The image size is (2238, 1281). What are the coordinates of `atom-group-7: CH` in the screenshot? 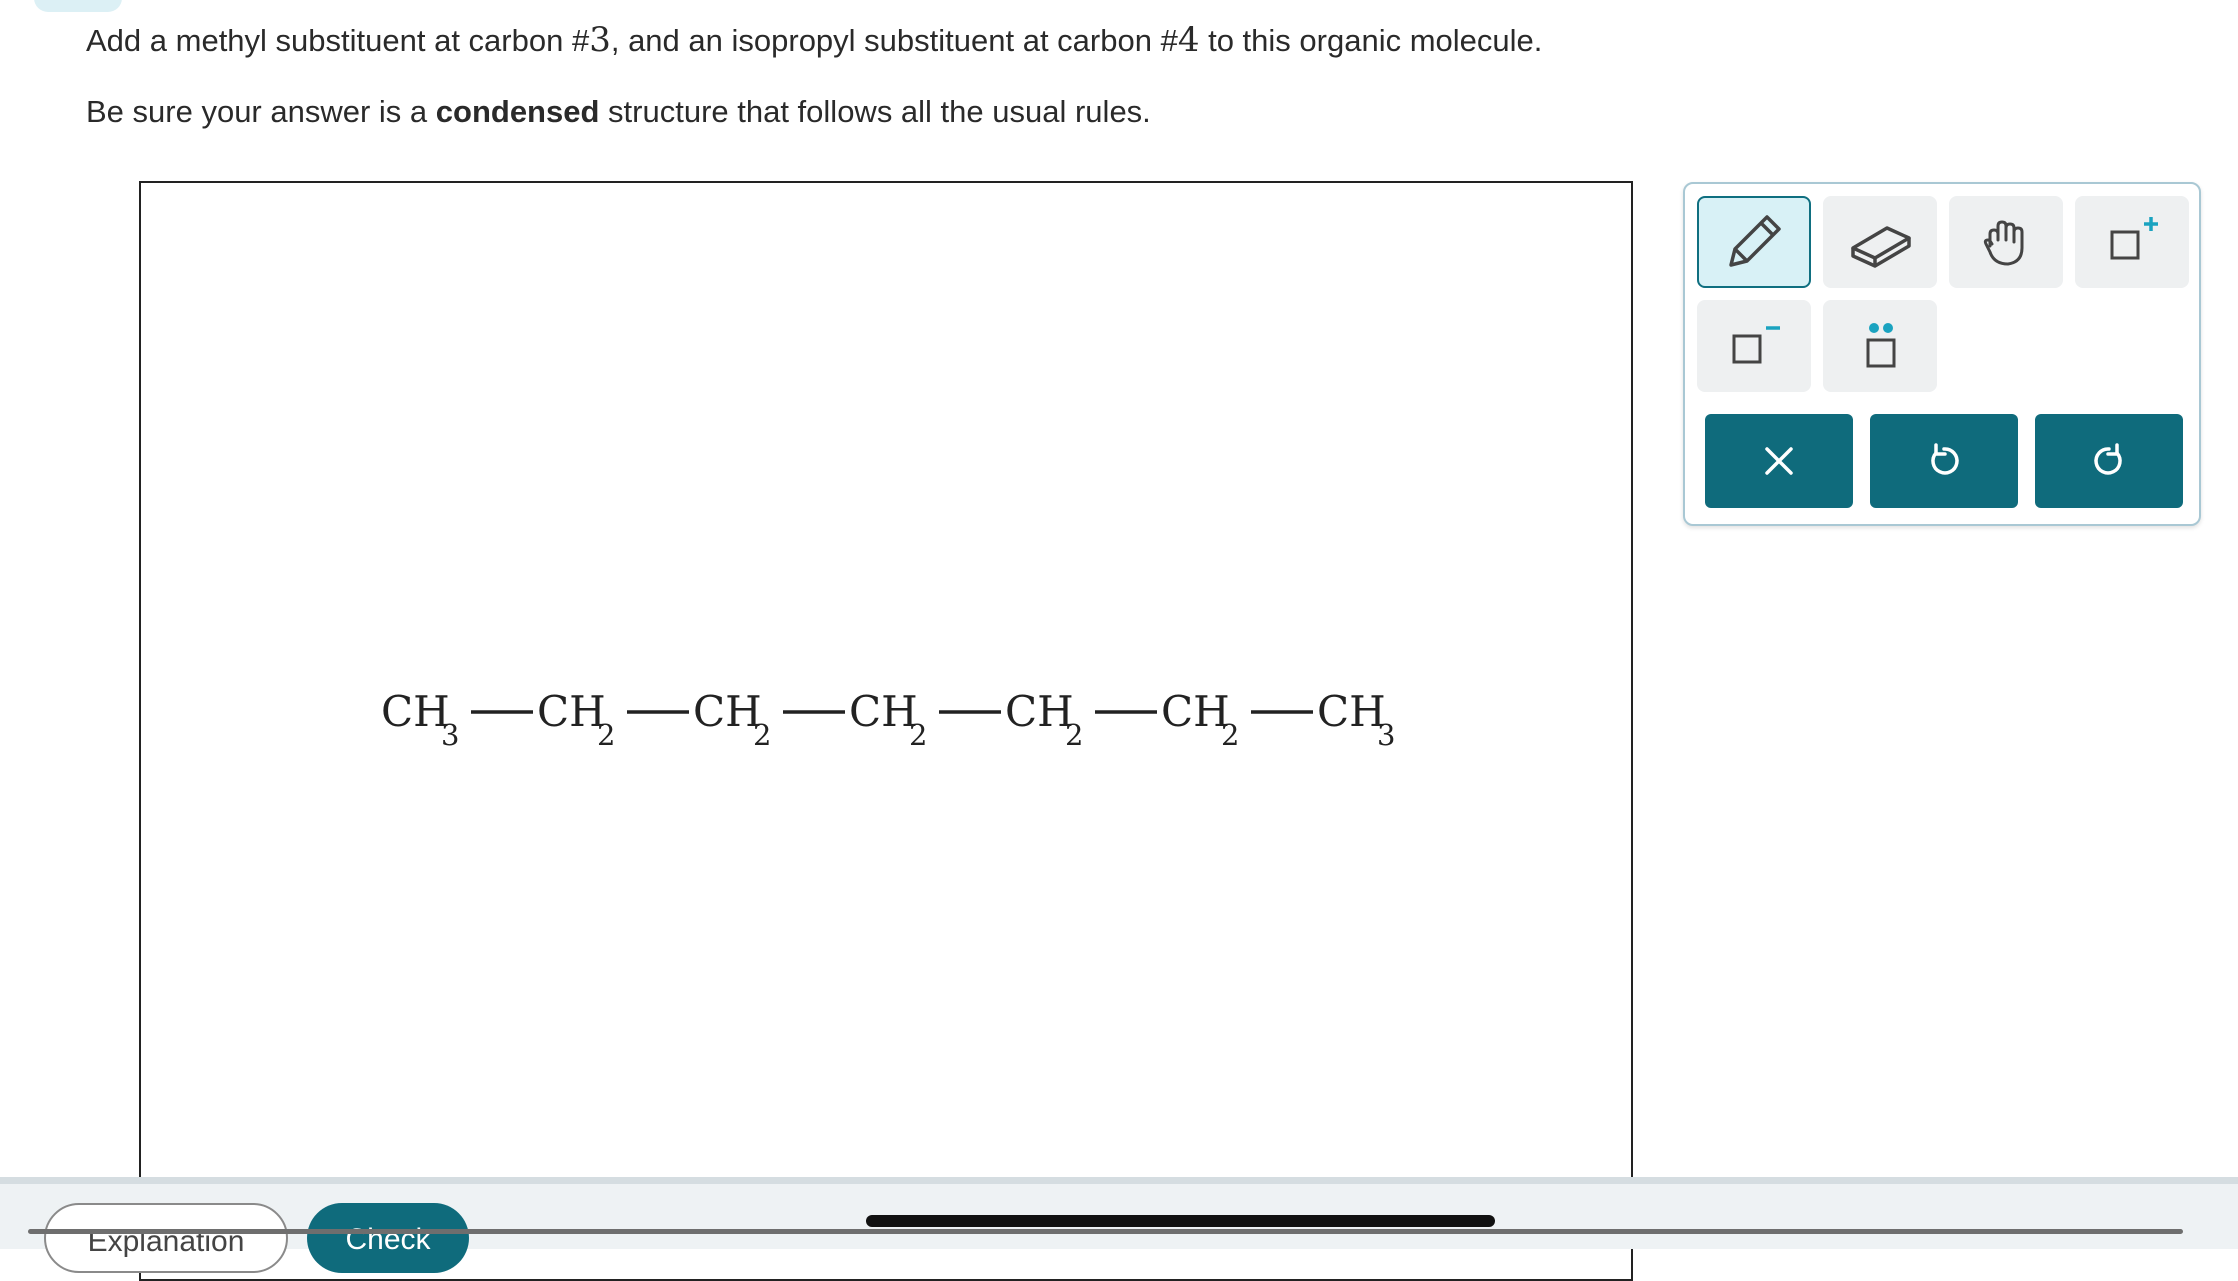 It's located at (1351, 711).